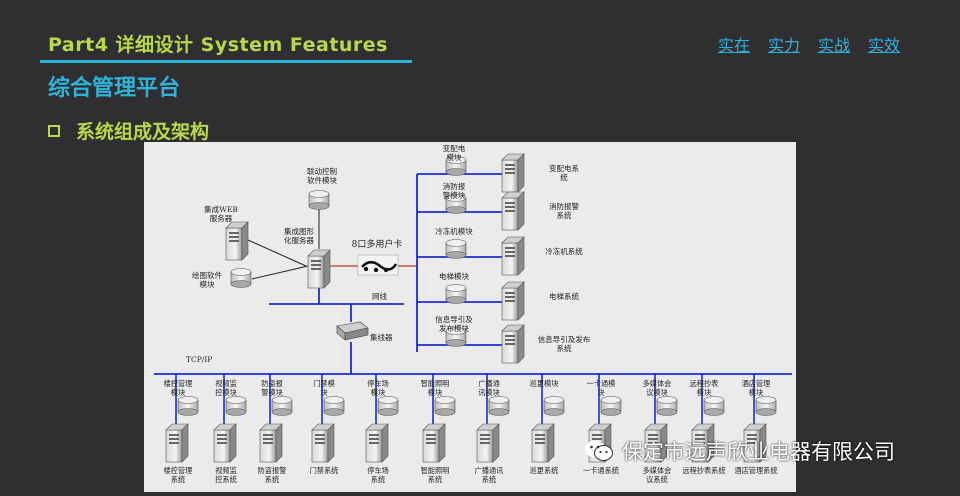 The image size is (960, 496). I want to click on linkage-control-label: 联动控制软件模块, so click(322, 175).